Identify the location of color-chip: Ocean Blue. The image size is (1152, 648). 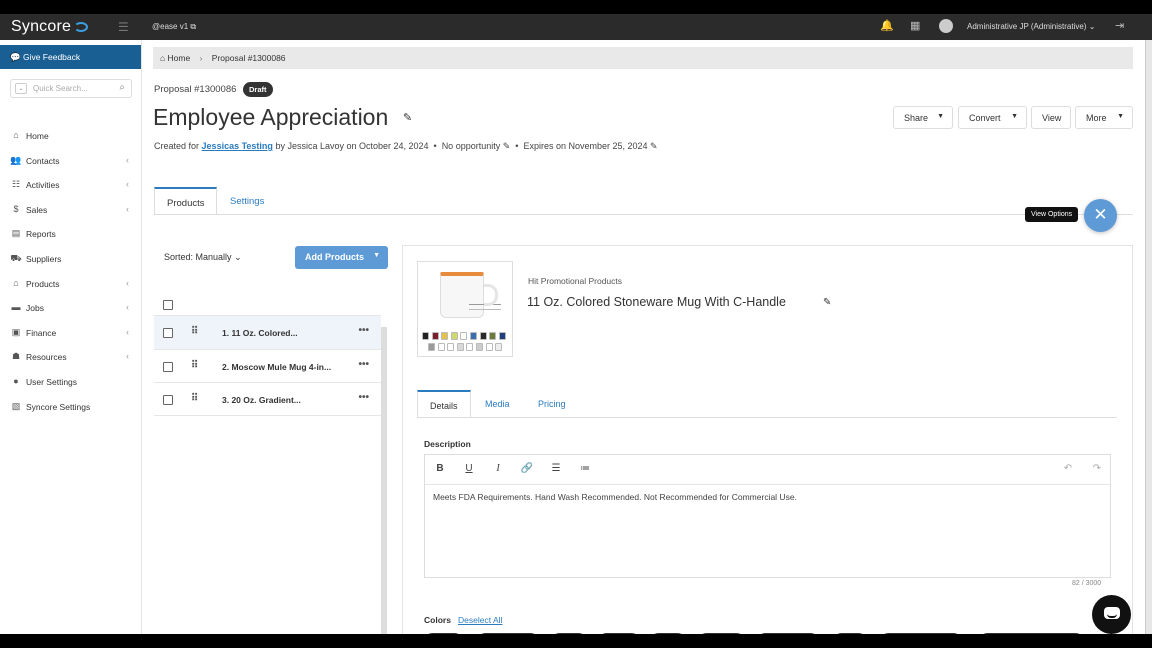
(788, 633).